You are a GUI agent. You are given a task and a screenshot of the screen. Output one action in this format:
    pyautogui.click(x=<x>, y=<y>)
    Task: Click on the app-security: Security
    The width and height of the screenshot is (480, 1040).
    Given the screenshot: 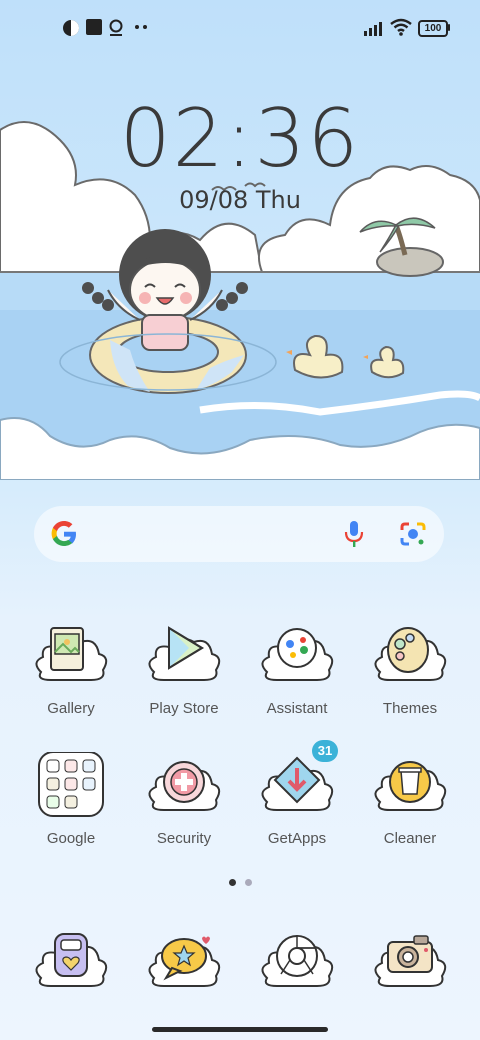 What is the action you would take?
    pyautogui.click(x=184, y=799)
    